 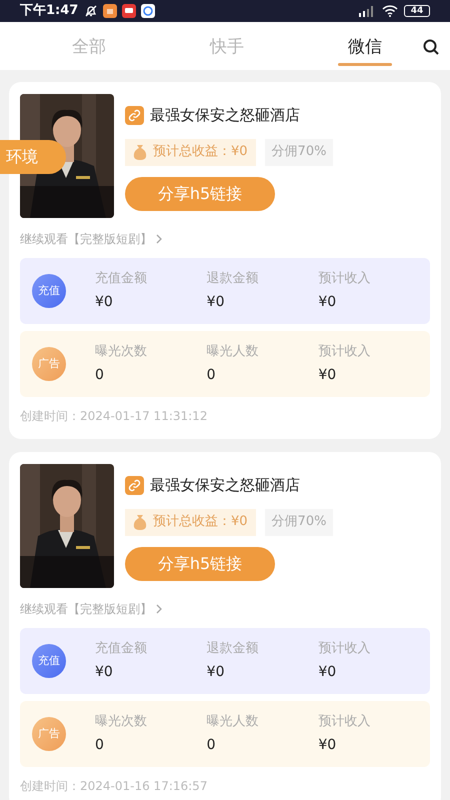 What do you see at coordinates (89, 52) in the screenshot?
I see `tab: 全部` at bounding box center [89, 52].